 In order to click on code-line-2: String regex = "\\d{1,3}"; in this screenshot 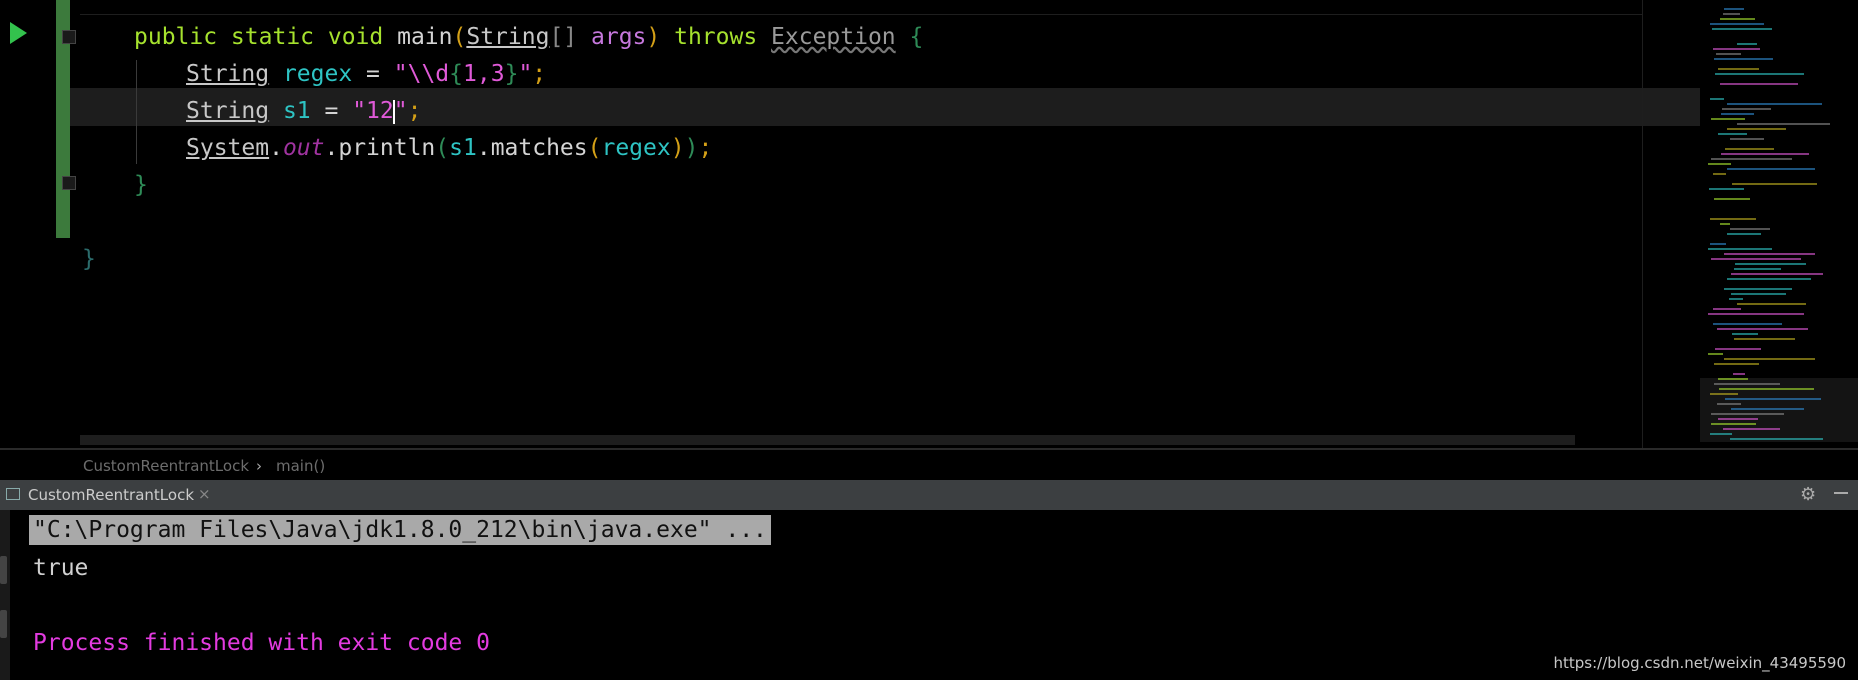, I will do `click(366, 74)`.